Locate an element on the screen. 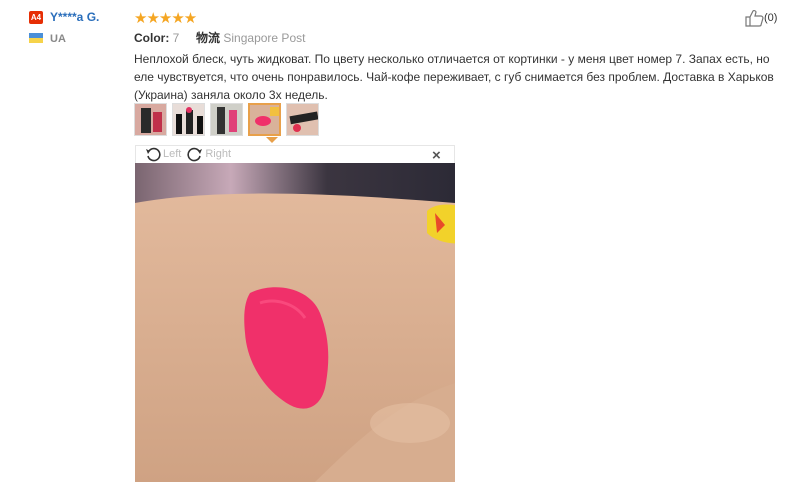 Image resolution: width=800 pixels, height=487 pixels. rotate-left-button: Left is located at coordinates (163, 154).